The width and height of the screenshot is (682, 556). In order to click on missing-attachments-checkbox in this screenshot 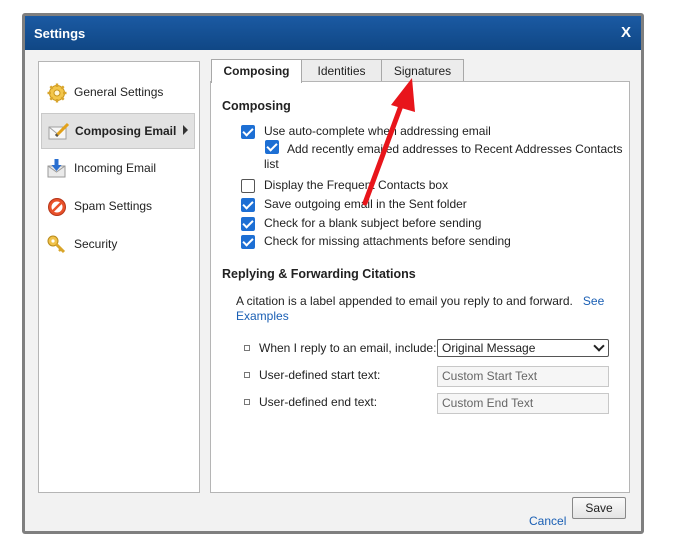, I will do `click(248, 242)`.